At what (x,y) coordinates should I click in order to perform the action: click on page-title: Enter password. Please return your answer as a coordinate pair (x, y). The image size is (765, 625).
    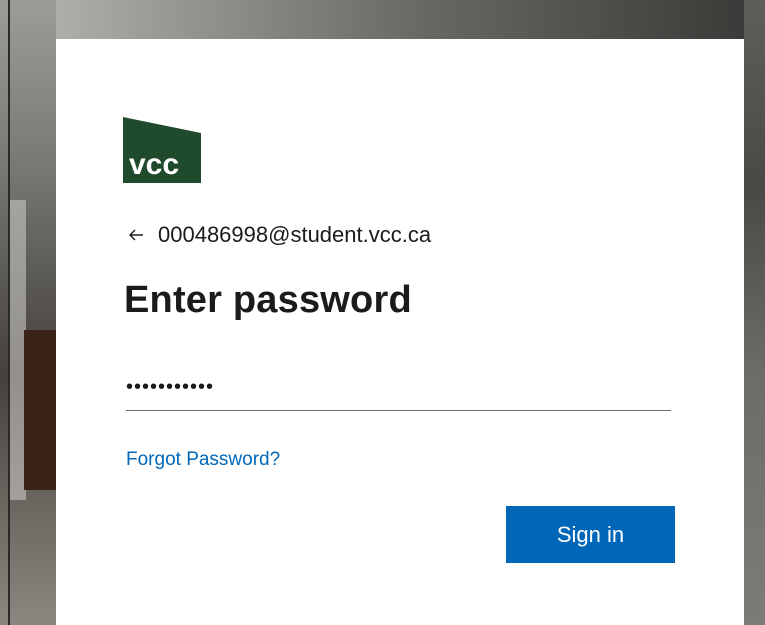
    Looking at the image, I should click on (268, 300).